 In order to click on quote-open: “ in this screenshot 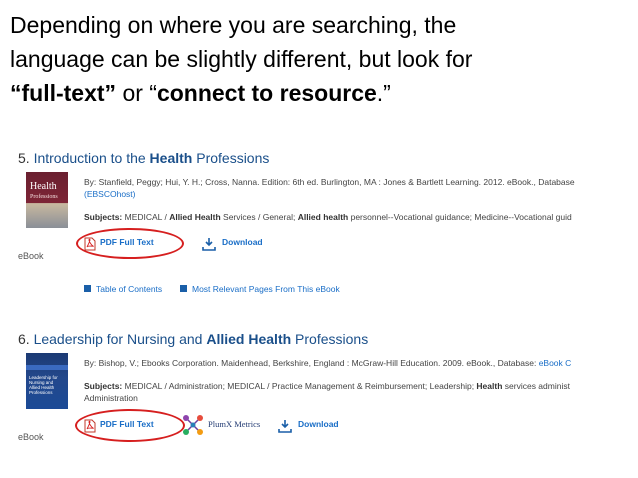, I will do `click(16, 93)`.